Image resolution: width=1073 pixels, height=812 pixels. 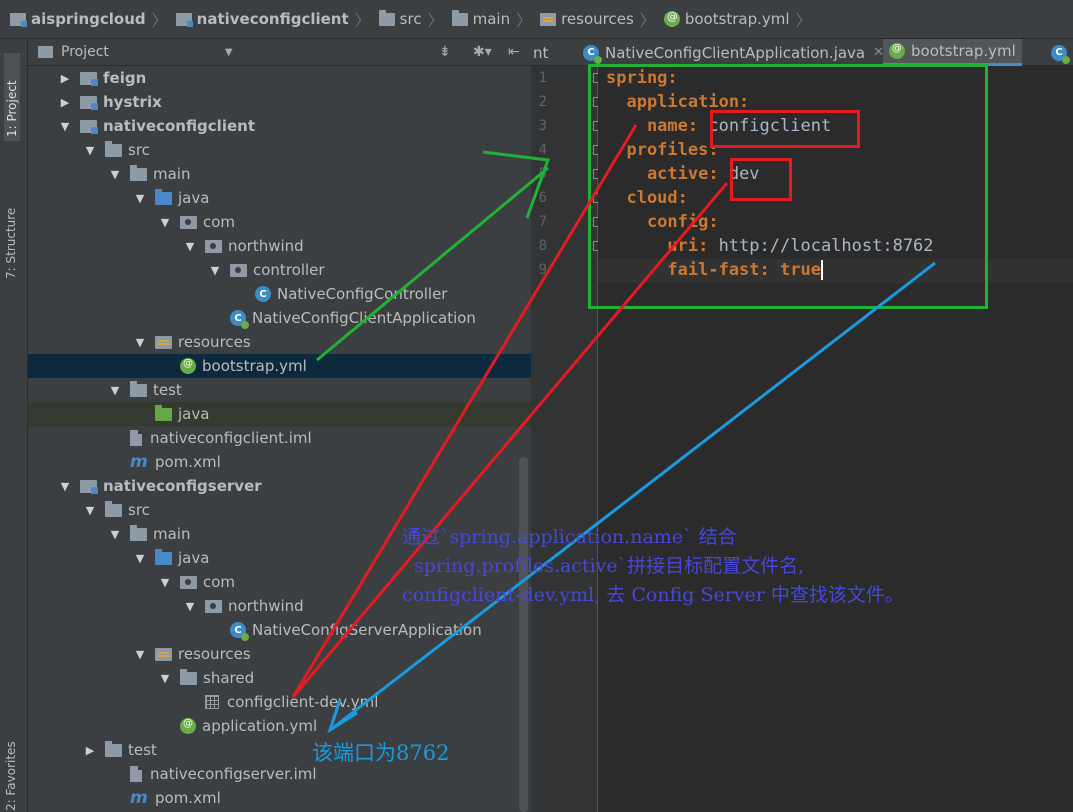 What do you see at coordinates (381, 753) in the screenshot?
I see `annotation-port-note: 该端口为8762` at bounding box center [381, 753].